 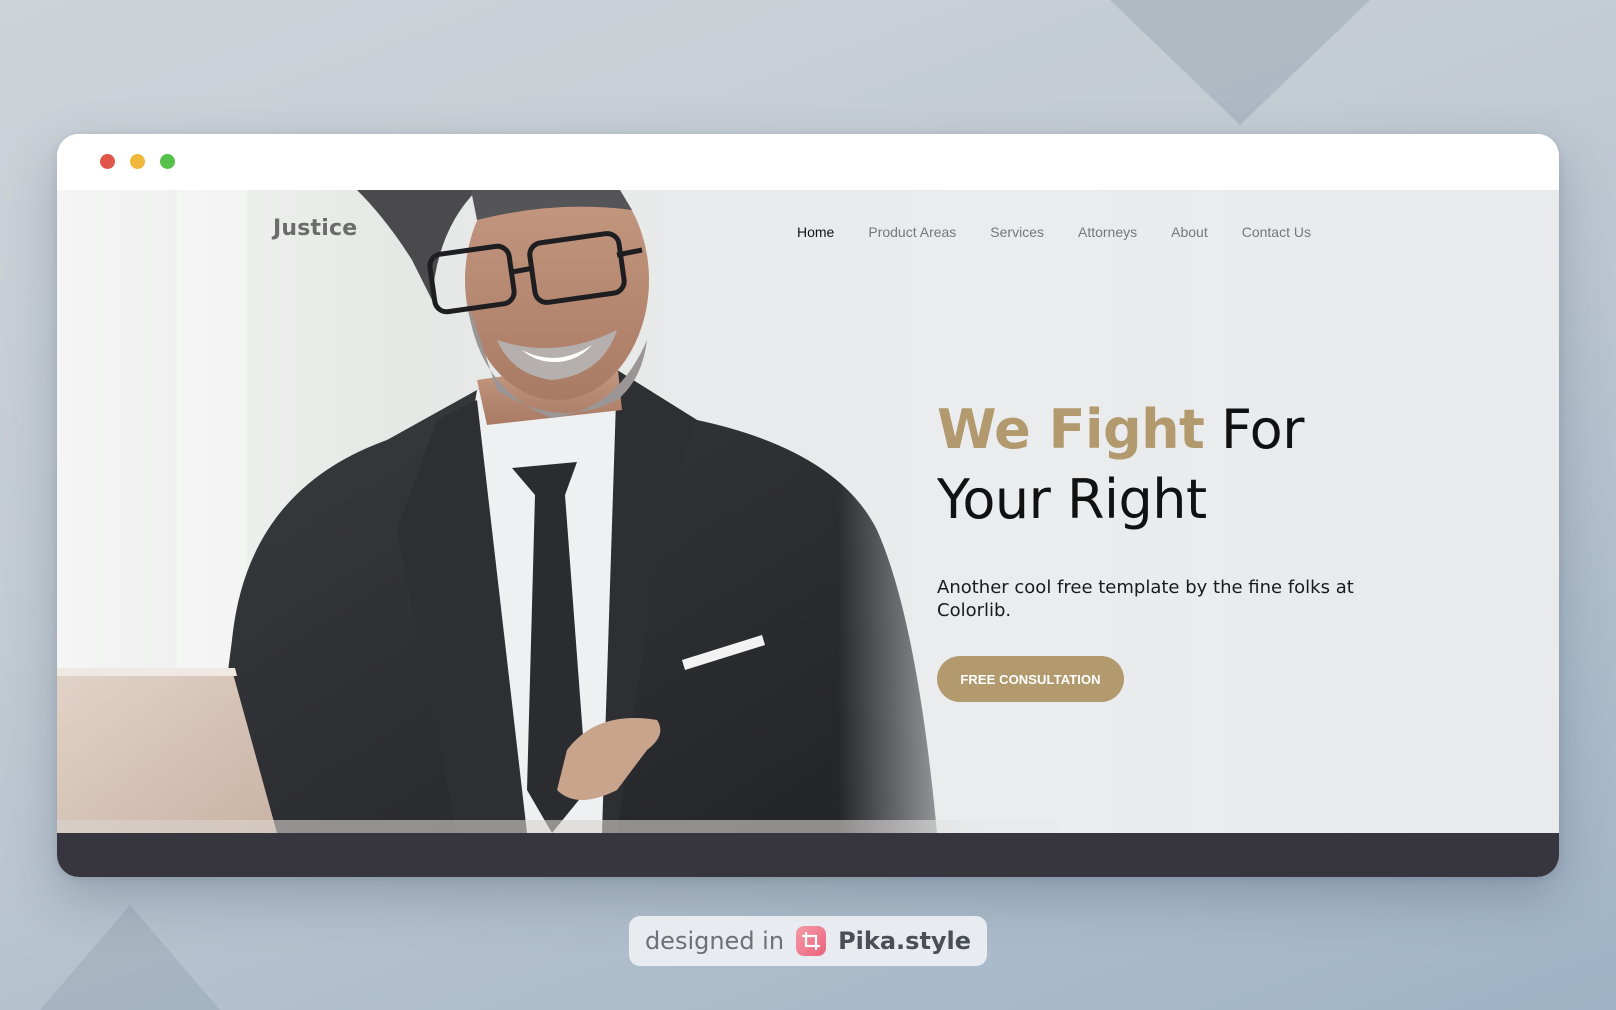 What do you see at coordinates (315, 228) in the screenshot?
I see `site-logo: Justice` at bounding box center [315, 228].